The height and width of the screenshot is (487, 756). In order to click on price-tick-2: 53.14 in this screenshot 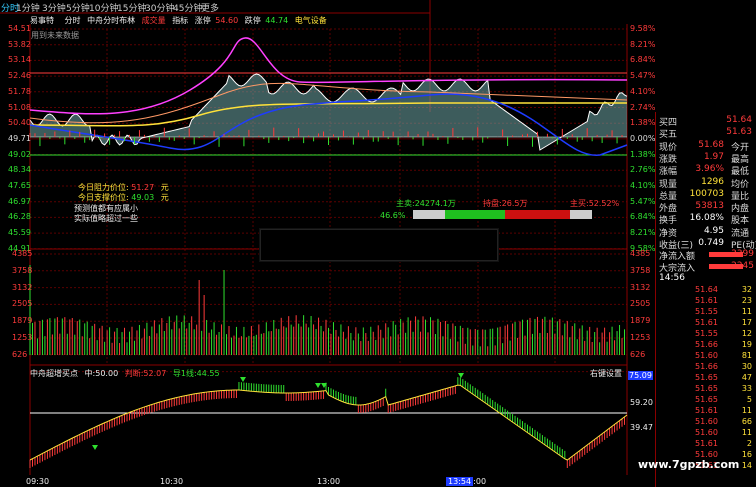, I will do `click(19, 60)`.